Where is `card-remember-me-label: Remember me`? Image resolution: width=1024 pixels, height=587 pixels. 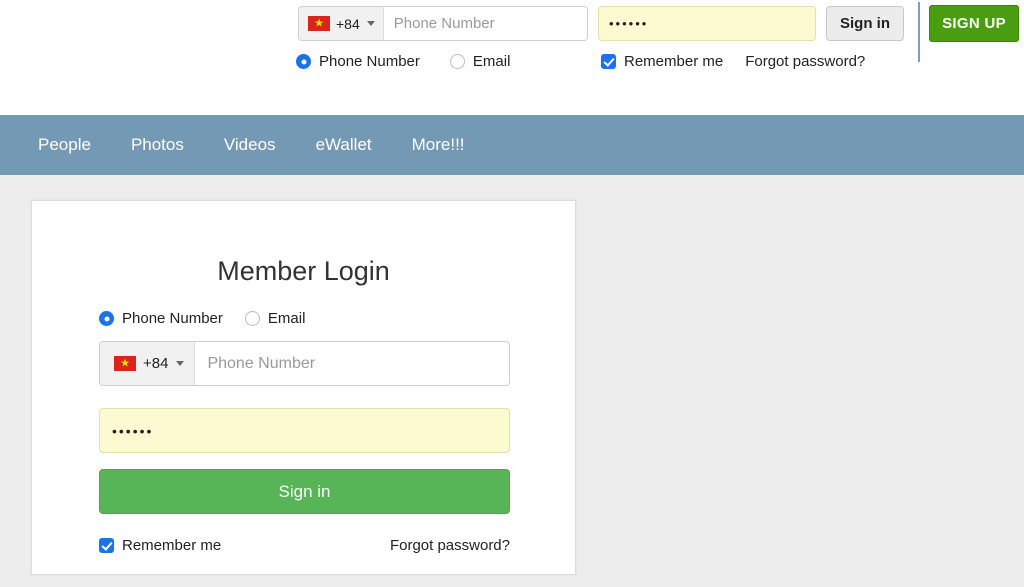 card-remember-me-label: Remember me is located at coordinates (172, 545).